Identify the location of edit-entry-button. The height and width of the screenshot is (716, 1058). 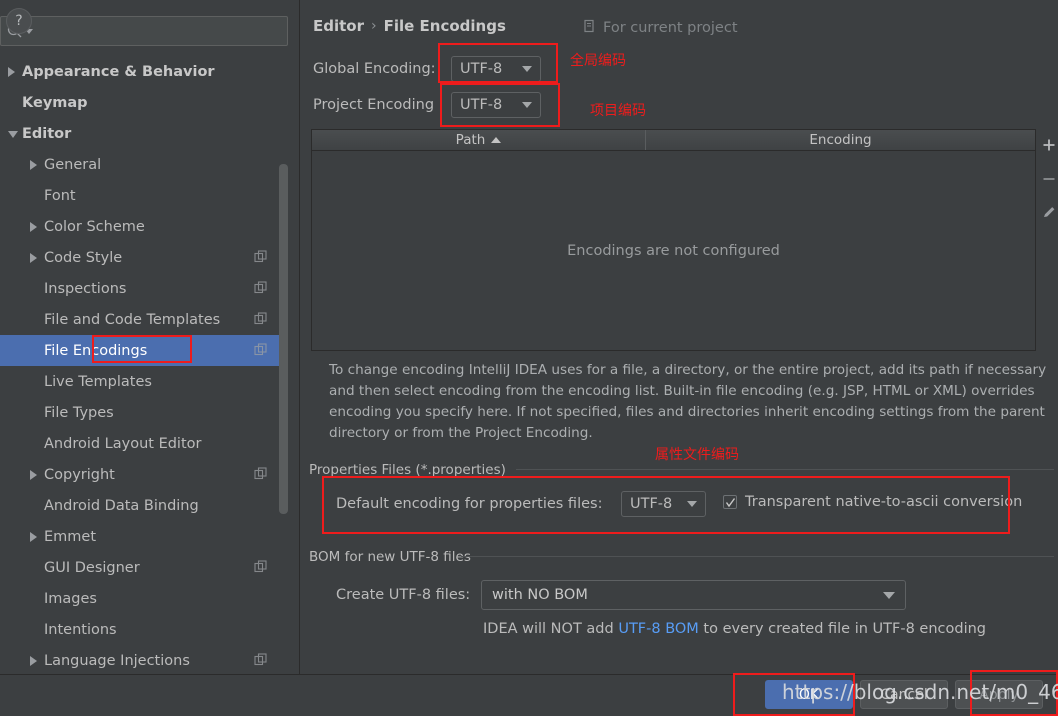
(1048, 214).